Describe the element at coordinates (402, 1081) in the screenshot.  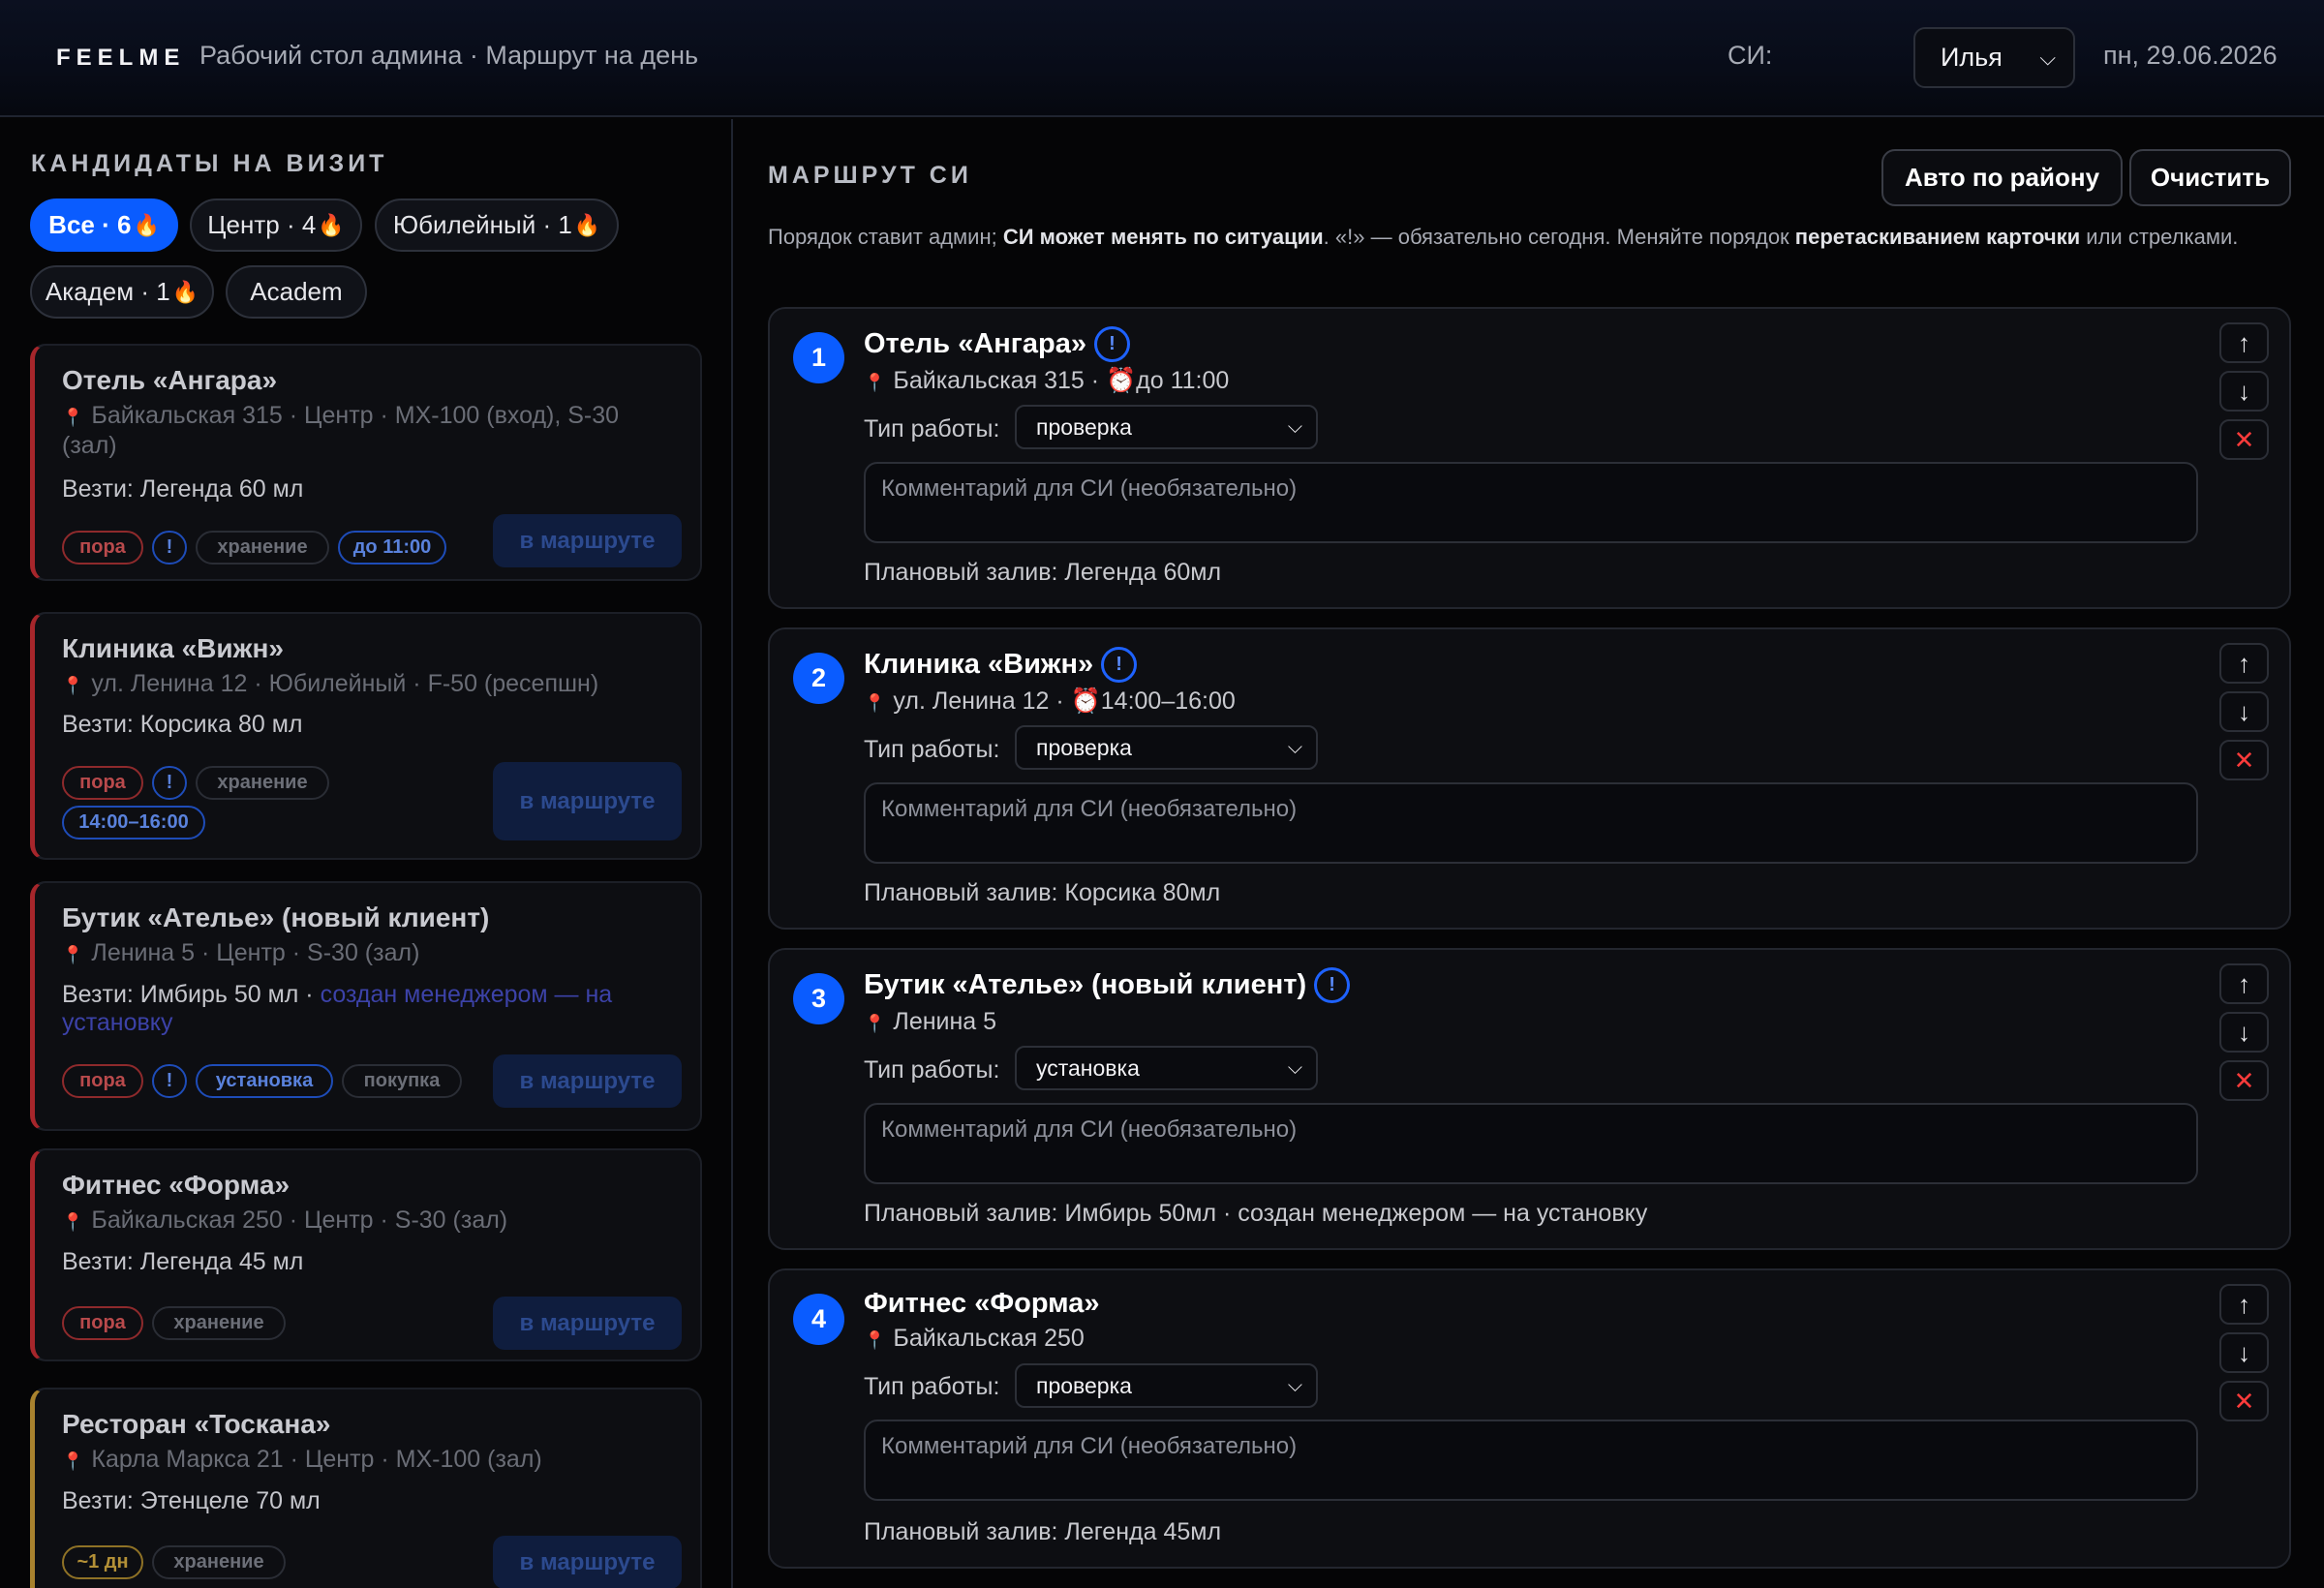
I see `tag-purchase: покупка` at that location.